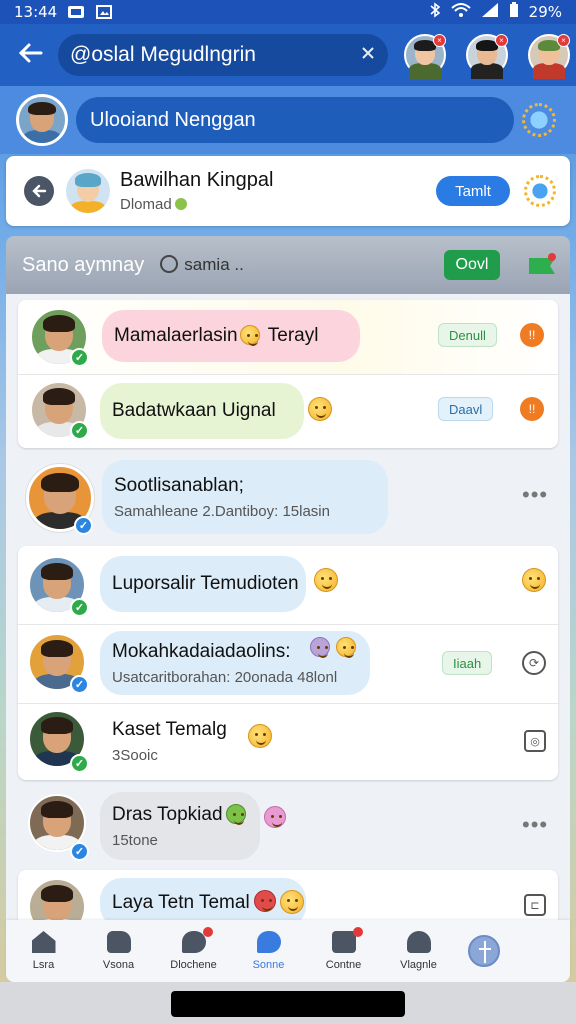 The width and height of the screenshot is (576, 1024). What do you see at coordinates (288, 191) in the screenshot?
I see `chat-header: Bawilhan Kingpal Dlomad Tamlt` at bounding box center [288, 191].